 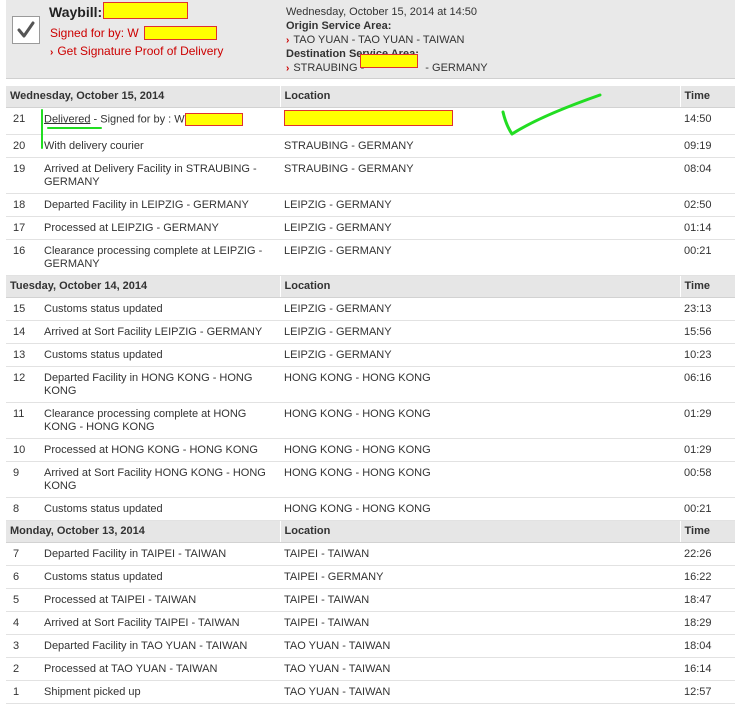 What do you see at coordinates (707, 146) in the screenshot?
I see `event-time: 09:19` at bounding box center [707, 146].